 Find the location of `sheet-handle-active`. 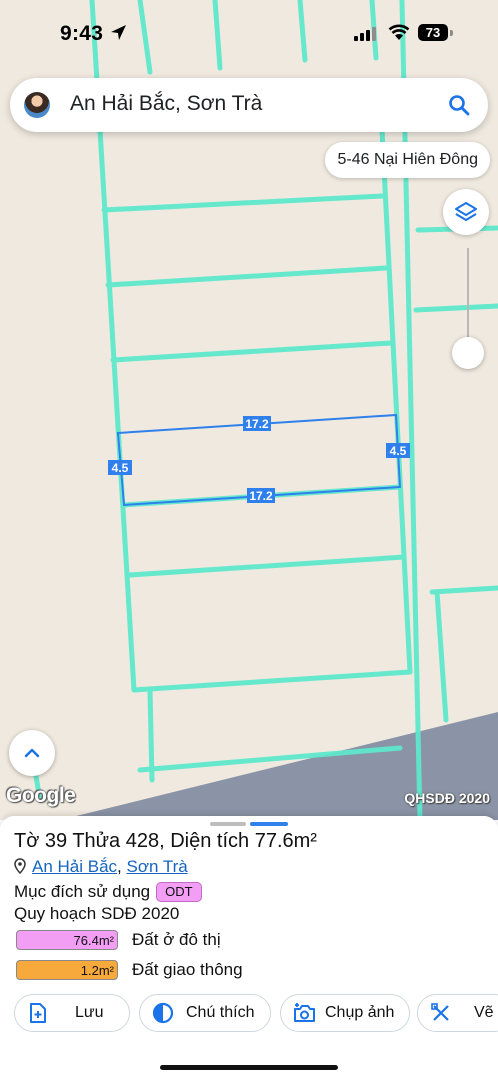

sheet-handle-active is located at coordinates (269, 824).